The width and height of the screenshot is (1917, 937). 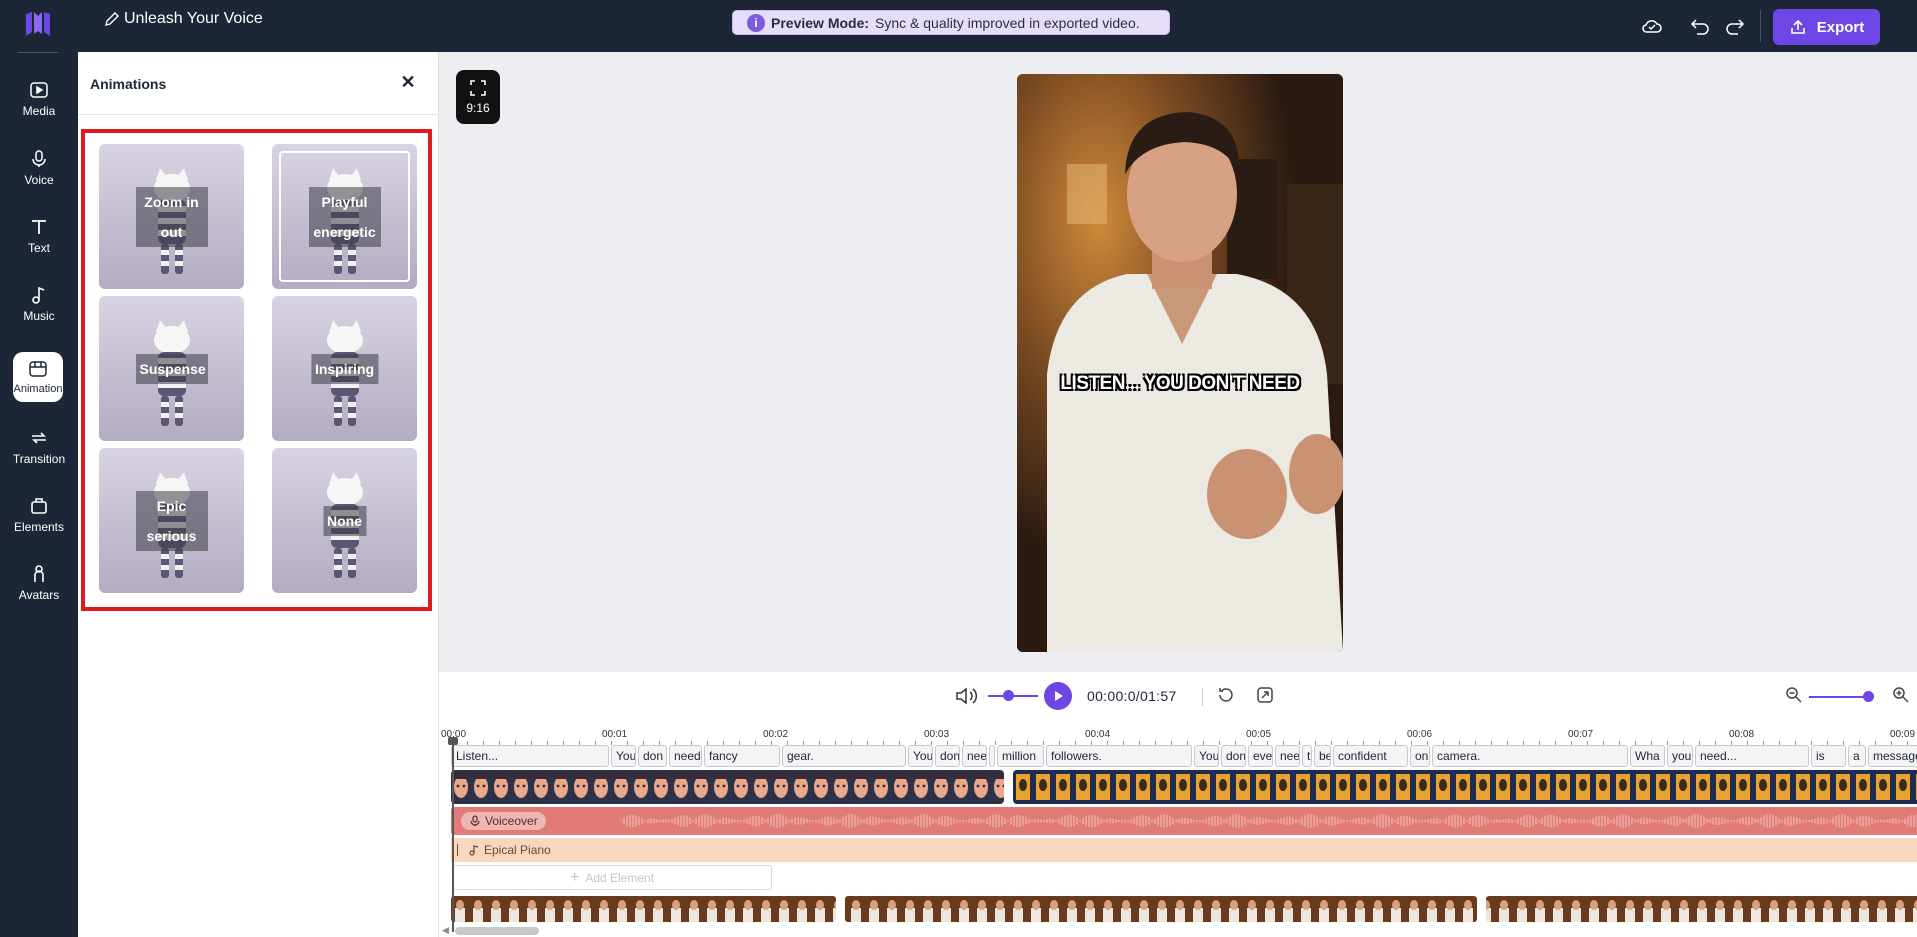 I want to click on scroll-left-arrow: ◀, so click(x=445, y=930).